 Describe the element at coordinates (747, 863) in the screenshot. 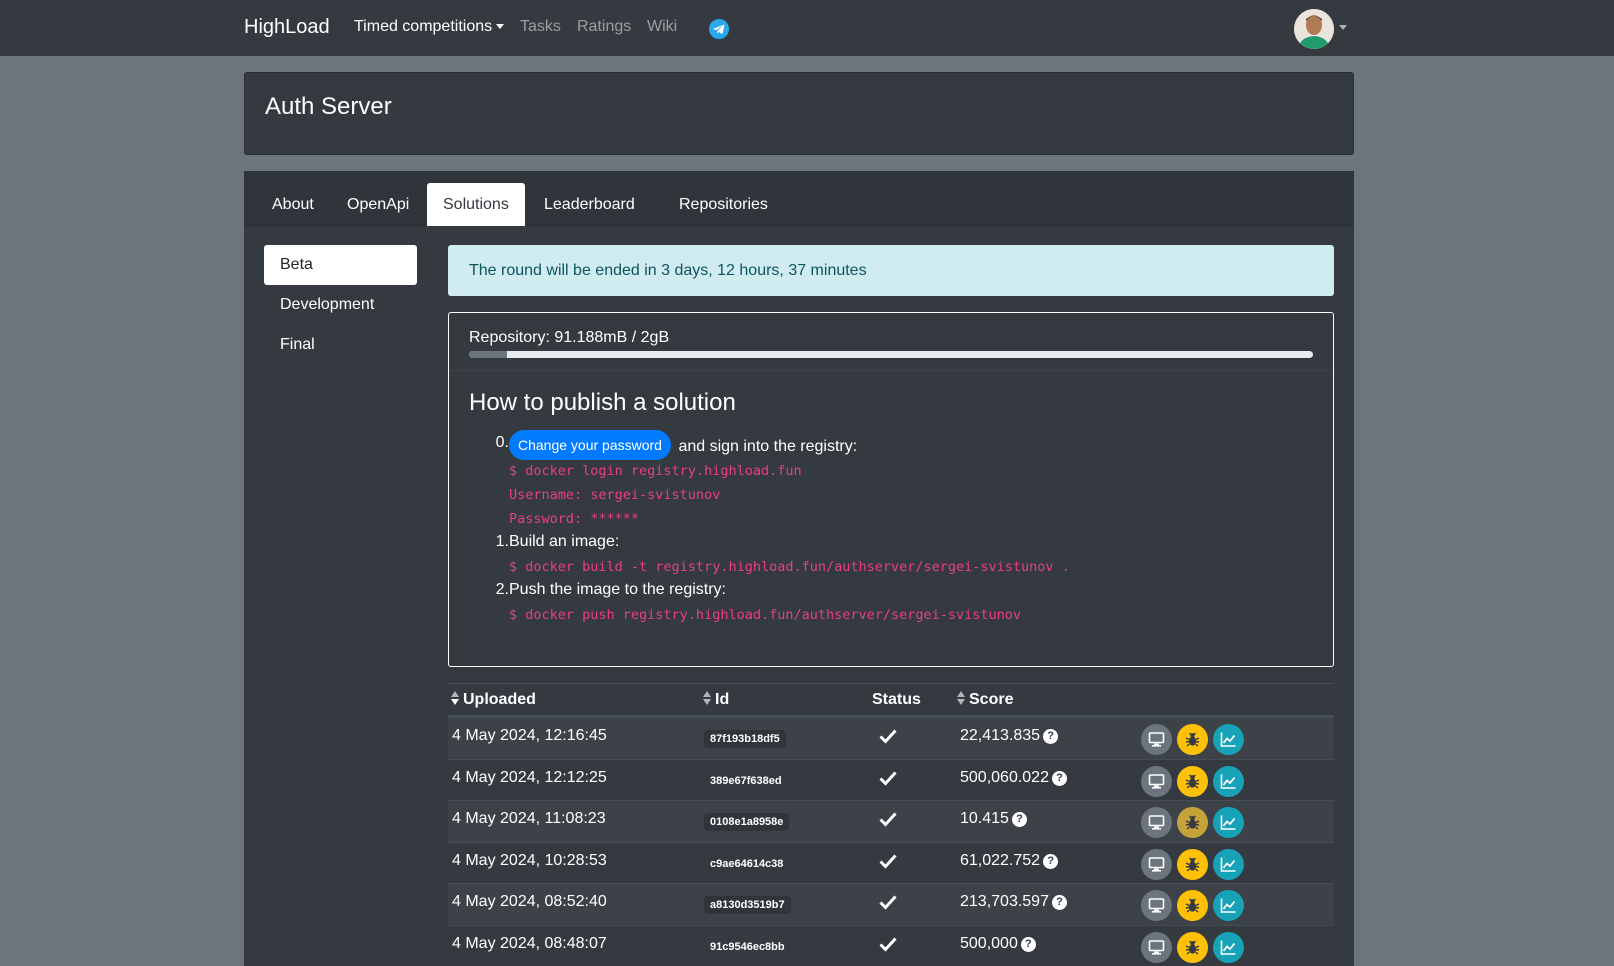

I see `solution-id-badge: c9ae64614c38` at that location.